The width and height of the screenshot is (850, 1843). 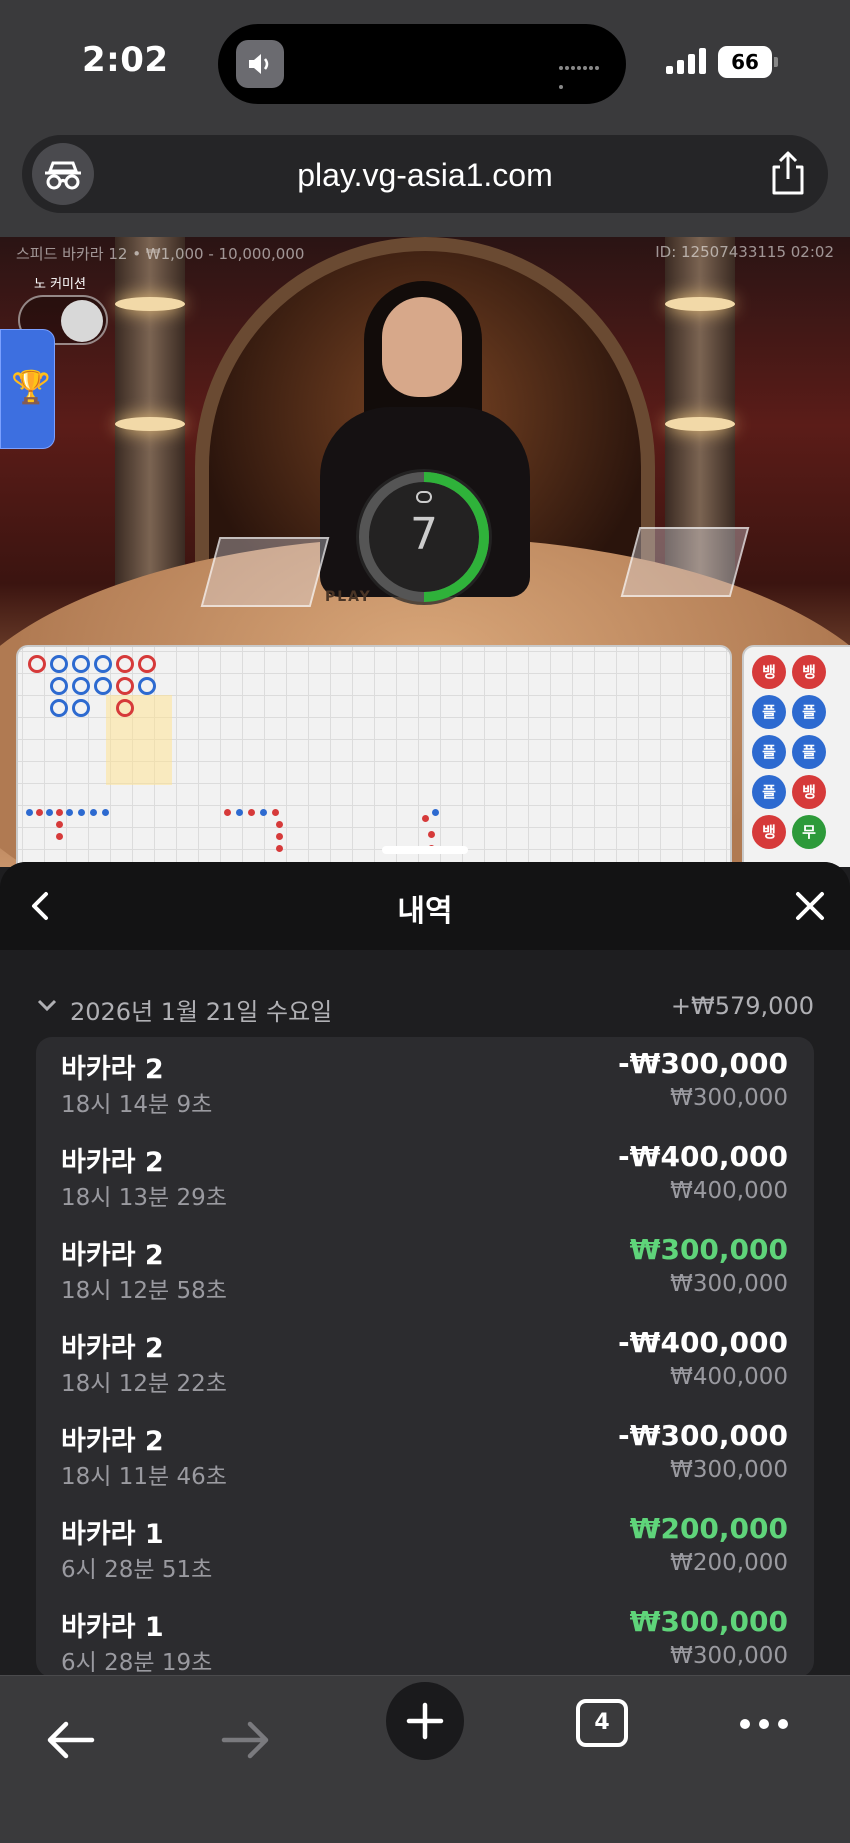 What do you see at coordinates (27, 389) in the screenshot?
I see `trophy-button: 🏆` at bounding box center [27, 389].